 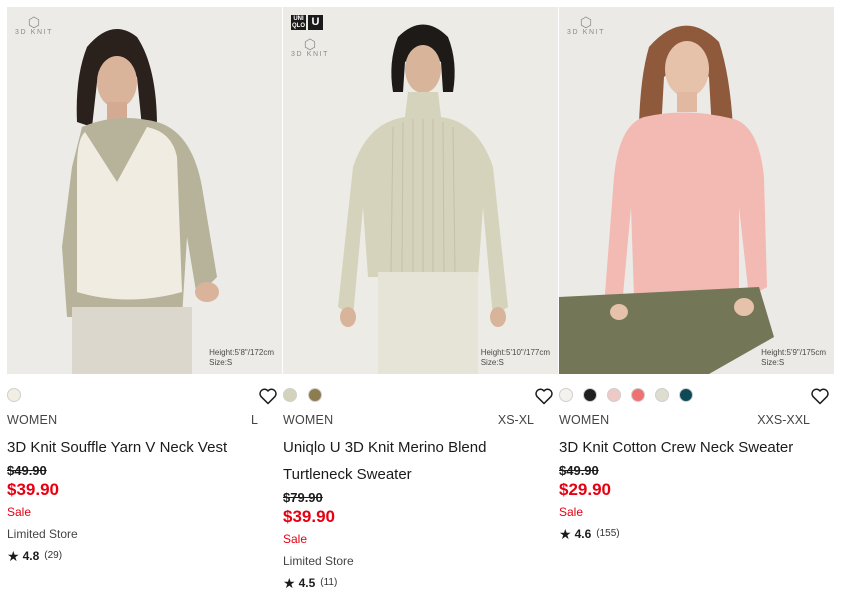 What do you see at coordinates (307, 583) in the screenshot?
I see `rating-score: 4.5` at bounding box center [307, 583].